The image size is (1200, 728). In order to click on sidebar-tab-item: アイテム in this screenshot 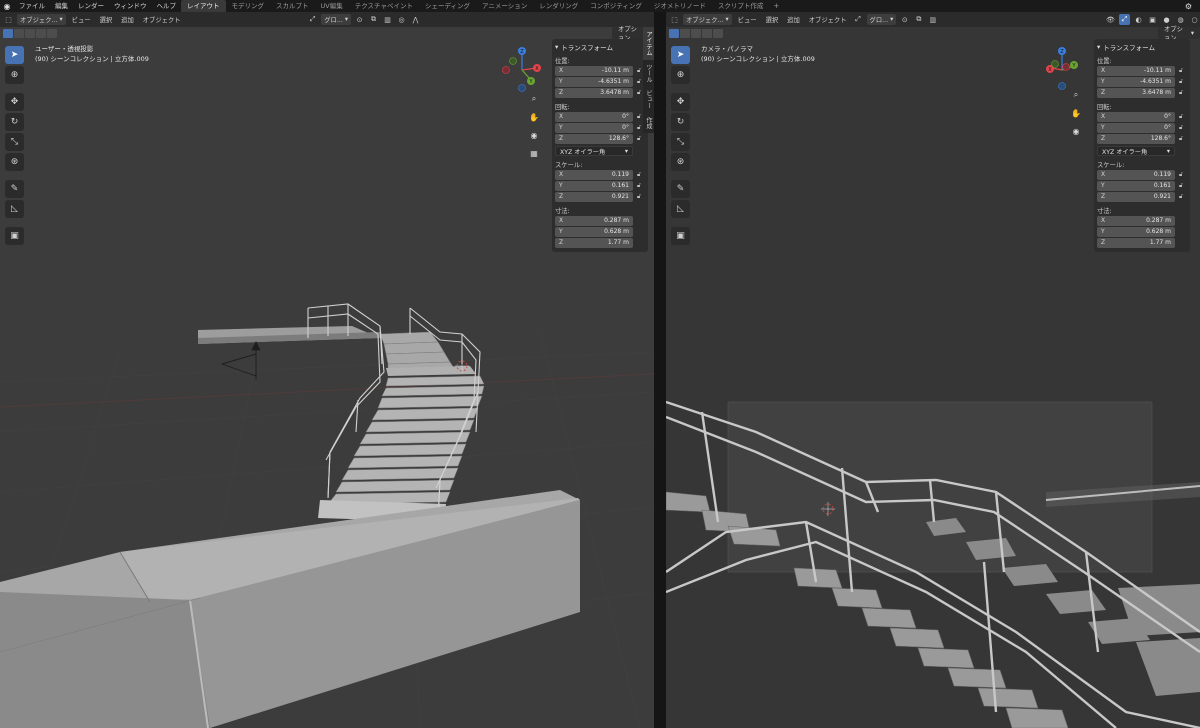, I will do `click(648, 43)`.